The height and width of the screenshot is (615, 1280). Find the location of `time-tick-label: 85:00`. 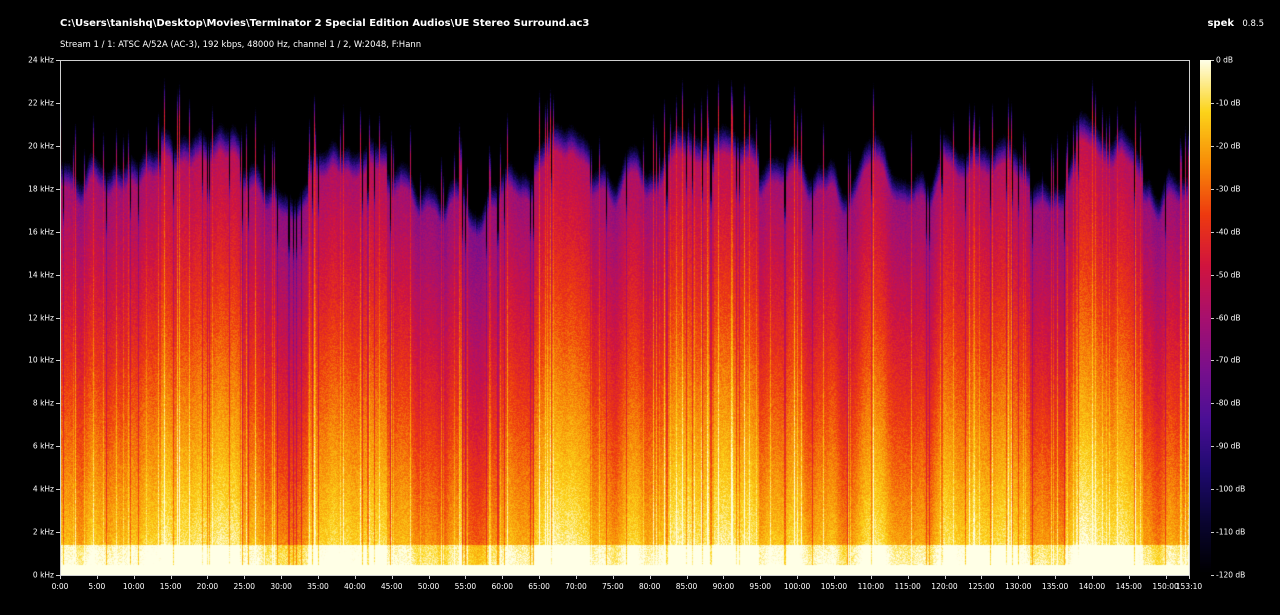

time-tick-label: 85:00 is located at coordinates (686, 586).